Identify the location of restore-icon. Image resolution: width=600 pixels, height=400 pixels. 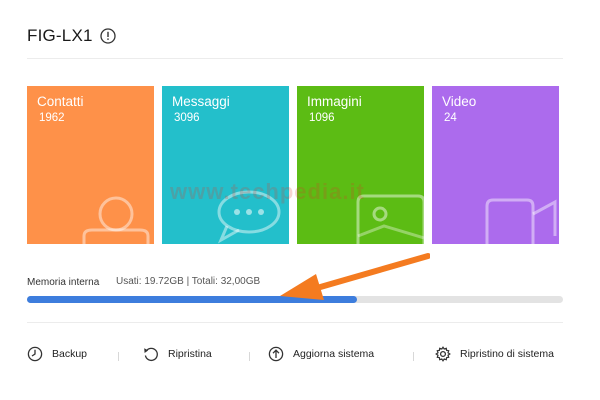
(151, 354).